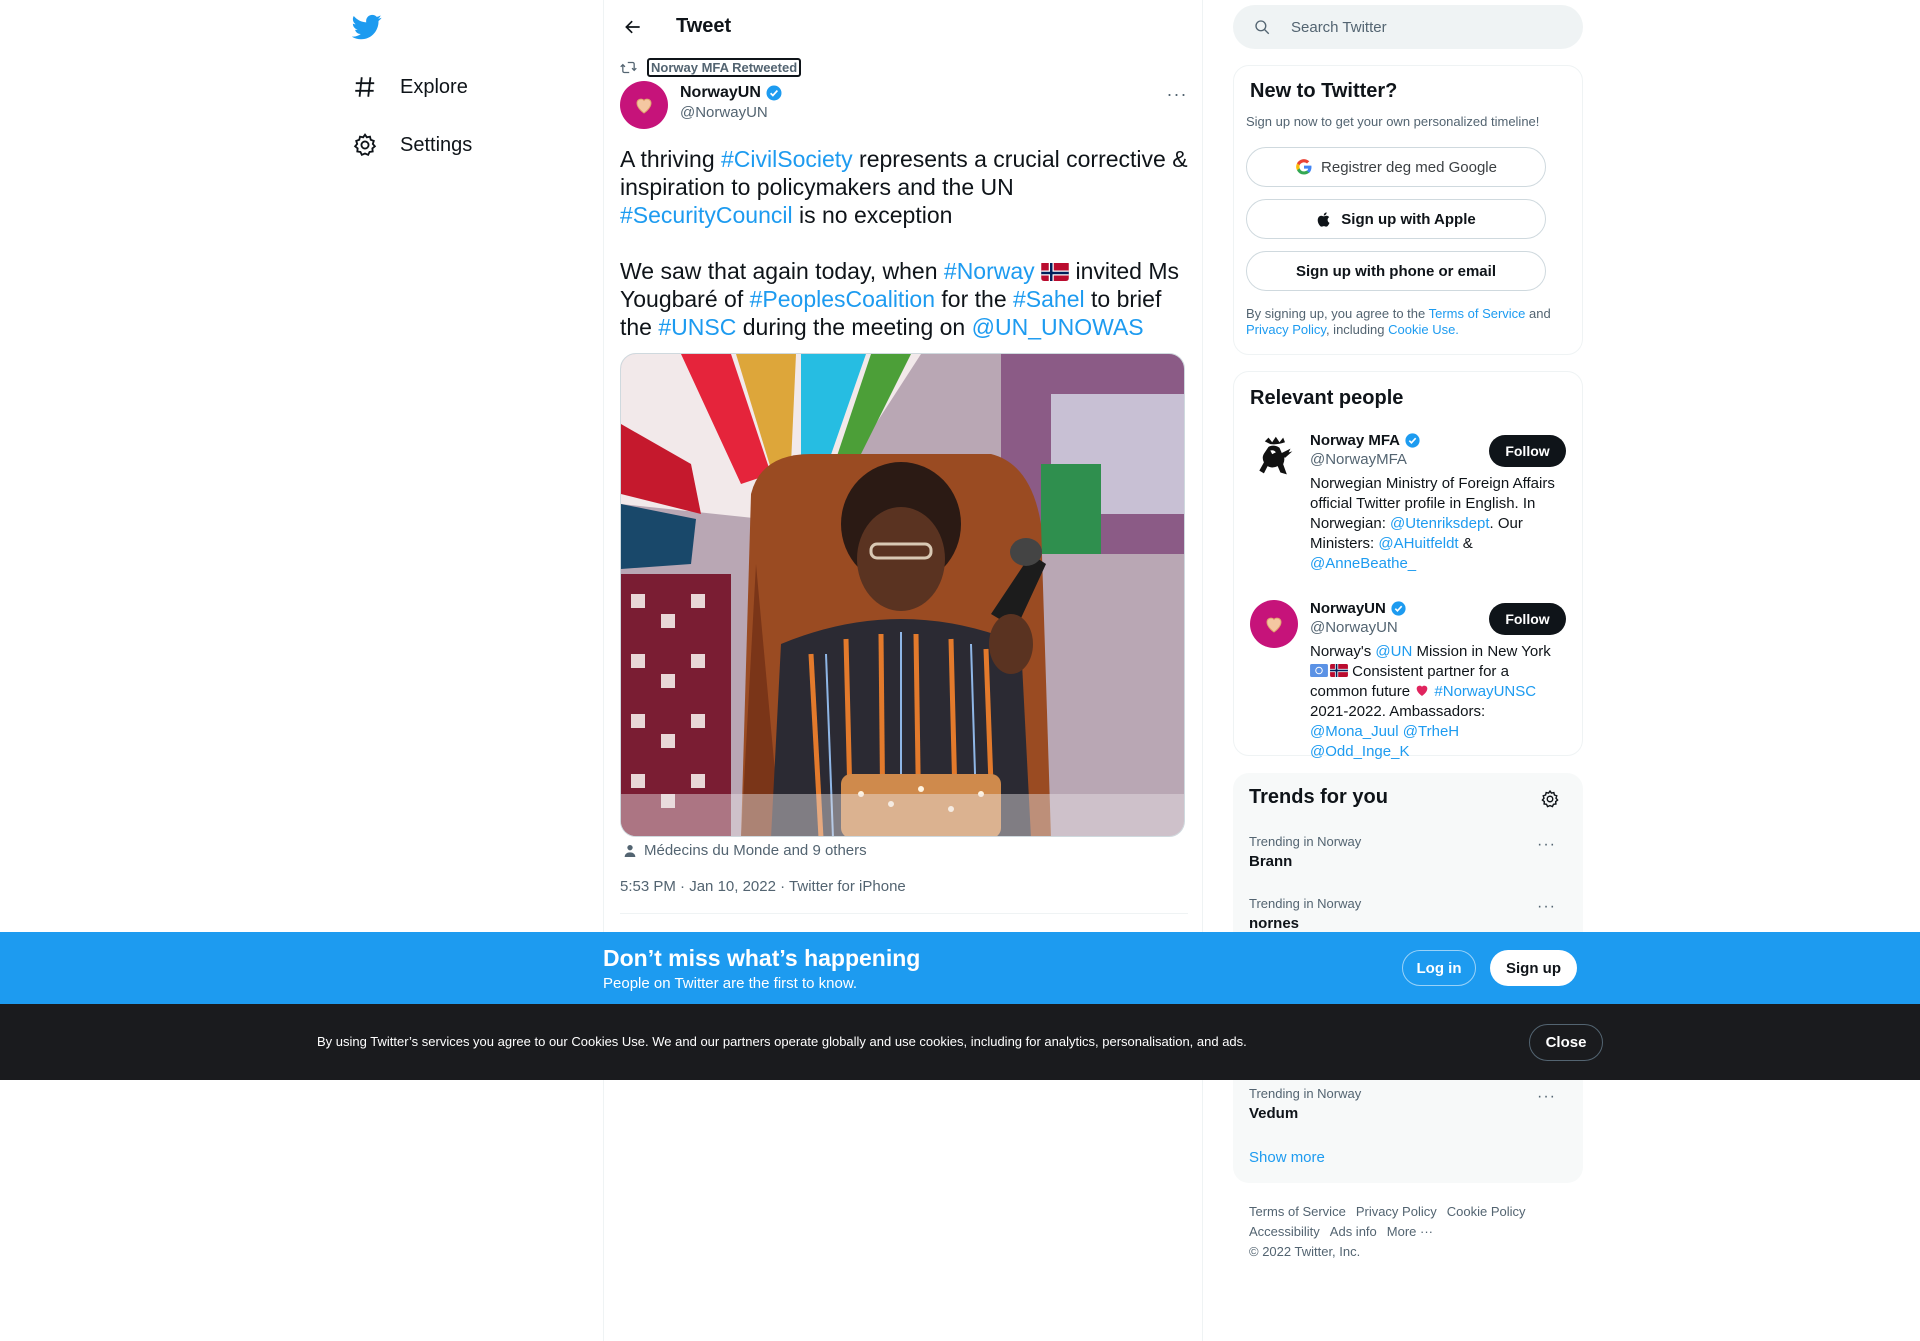 The height and width of the screenshot is (1341, 1920). What do you see at coordinates (1274, 624) in the screenshot?
I see `norway-un-avatar` at bounding box center [1274, 624].